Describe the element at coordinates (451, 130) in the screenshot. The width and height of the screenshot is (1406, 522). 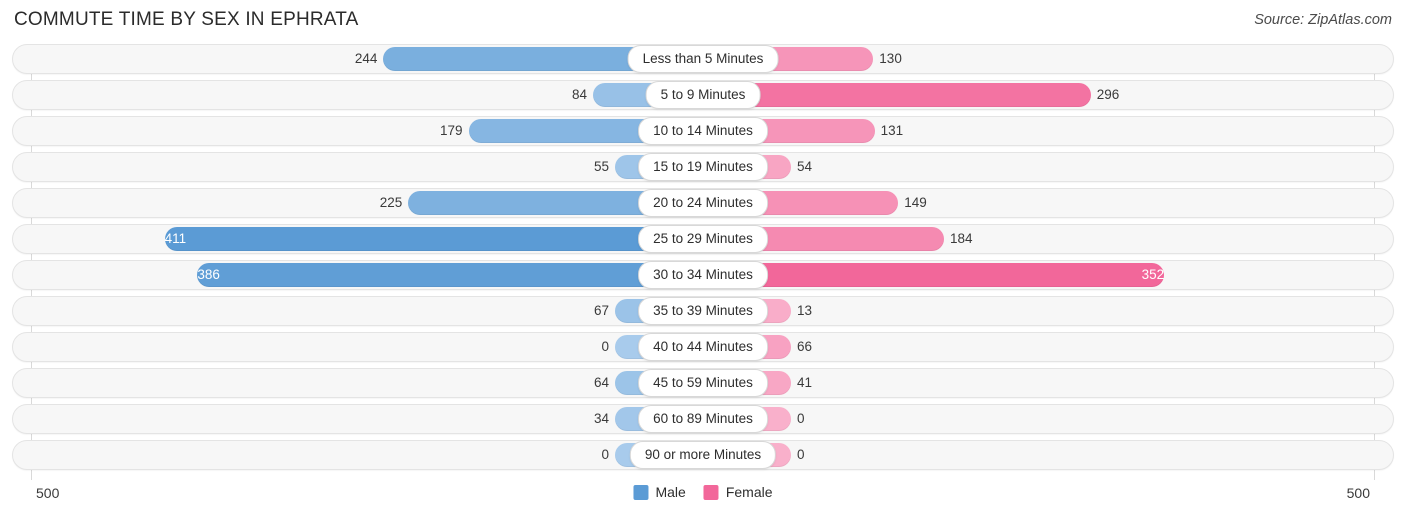
I see `value-label-male: 179` at that location.